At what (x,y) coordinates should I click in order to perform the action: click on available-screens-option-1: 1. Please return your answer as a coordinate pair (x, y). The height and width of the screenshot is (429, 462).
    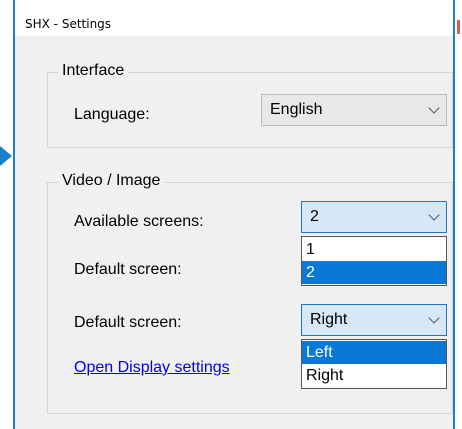
    Looking at the image, I should click on (374, 249).